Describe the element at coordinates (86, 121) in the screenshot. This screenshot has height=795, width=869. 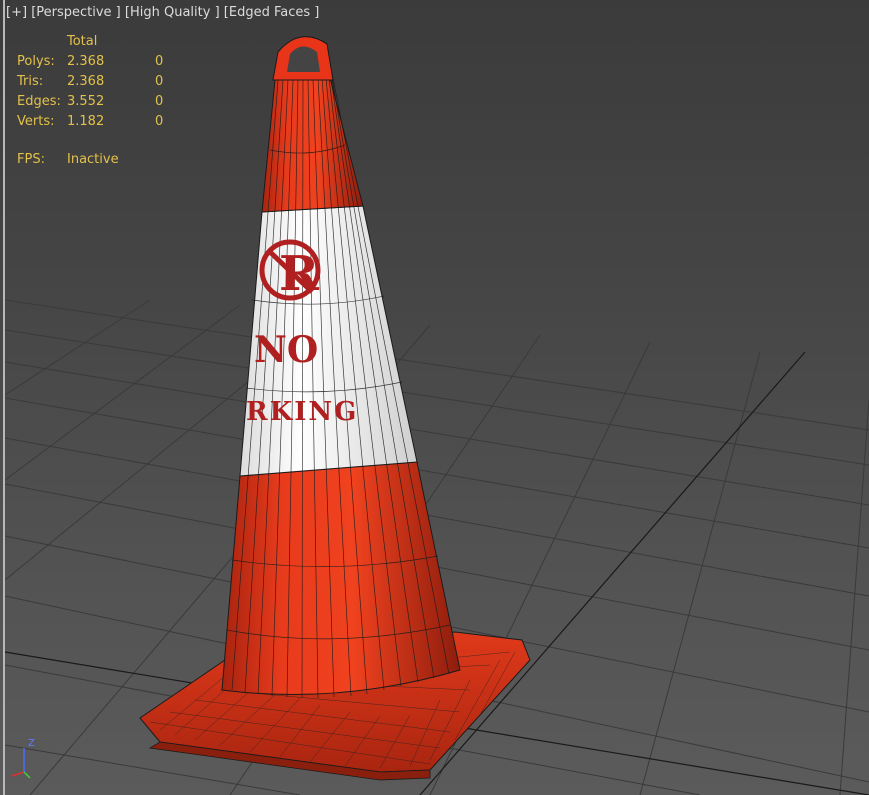
I see `stats-total: 1.182` at that location.